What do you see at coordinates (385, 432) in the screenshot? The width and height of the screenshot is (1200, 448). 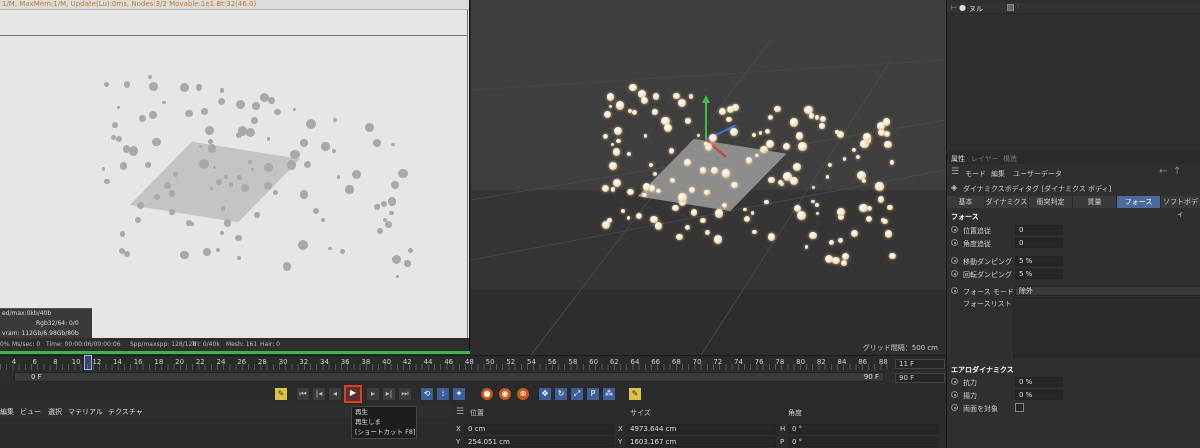 I see `tooltip-shortcut: [ショートカット F8]` at bounding box center [385, 432].